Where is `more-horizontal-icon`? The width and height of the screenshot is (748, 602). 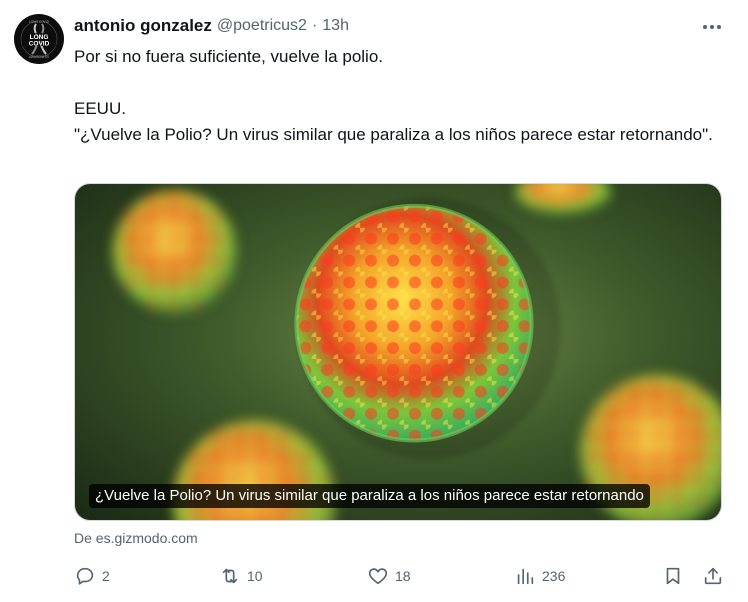 more-horizontal-icon is located at coordinates (705, 27).